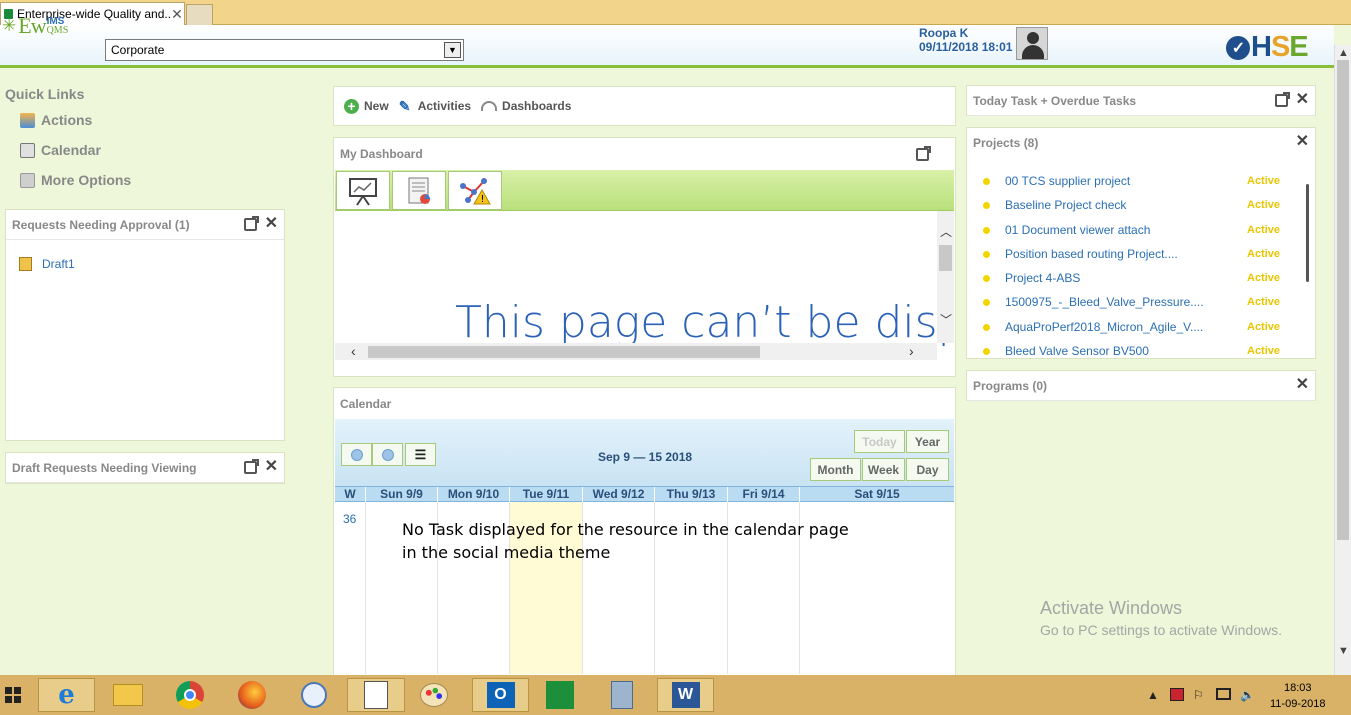 The image size is (1351, 715). What do you see at coordinates (1297, 696) in the screenshot?
I see `taskbar-clock: 18:03 11-09-2018` at bounding box center [1297, 696].